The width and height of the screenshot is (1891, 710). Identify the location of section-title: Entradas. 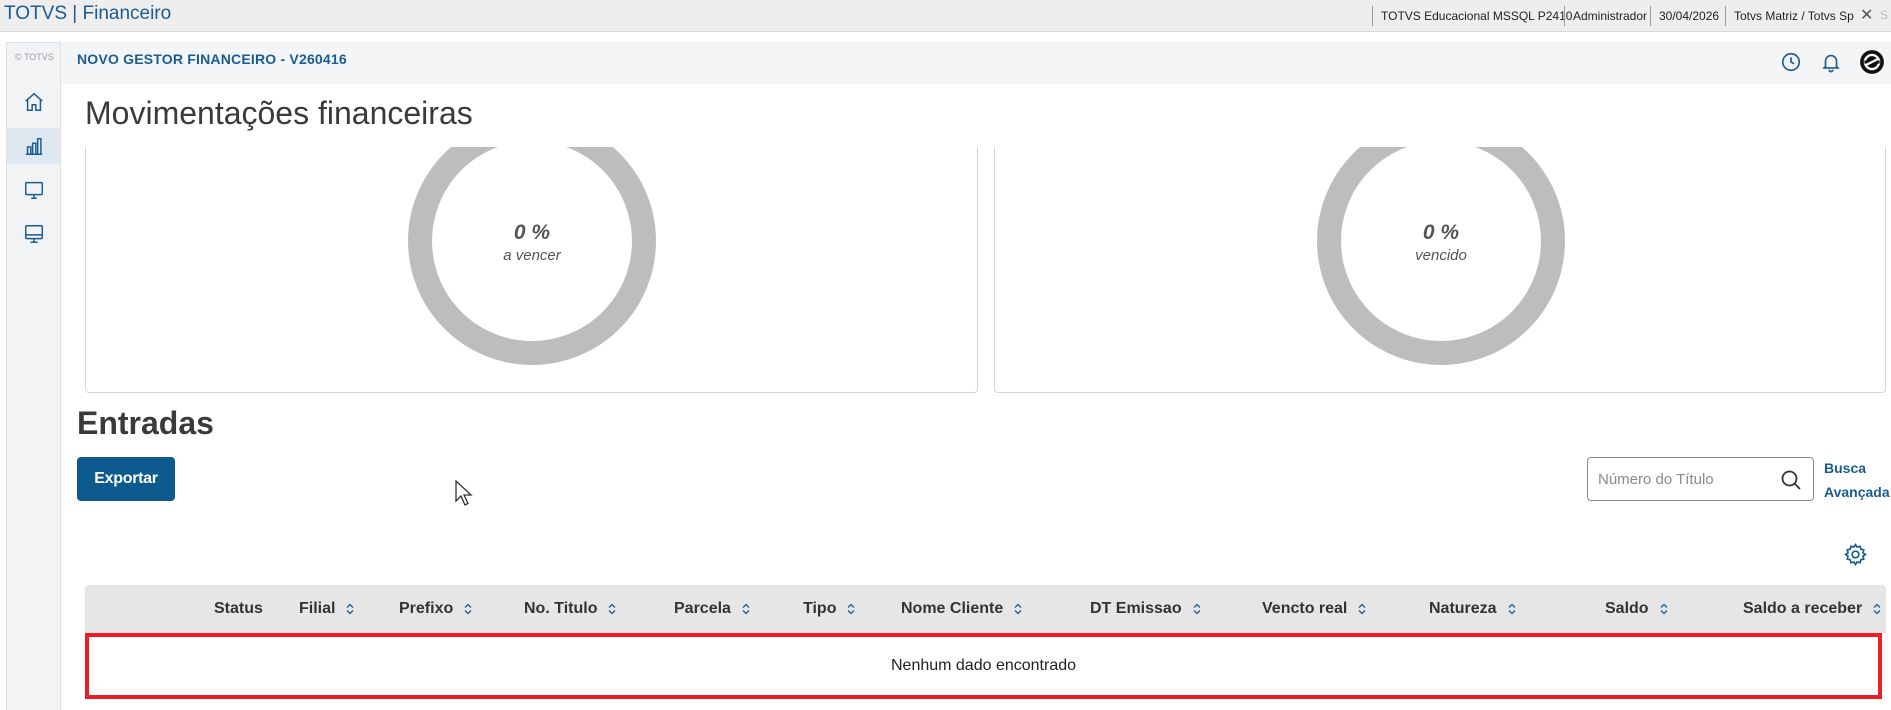
(145, 423).